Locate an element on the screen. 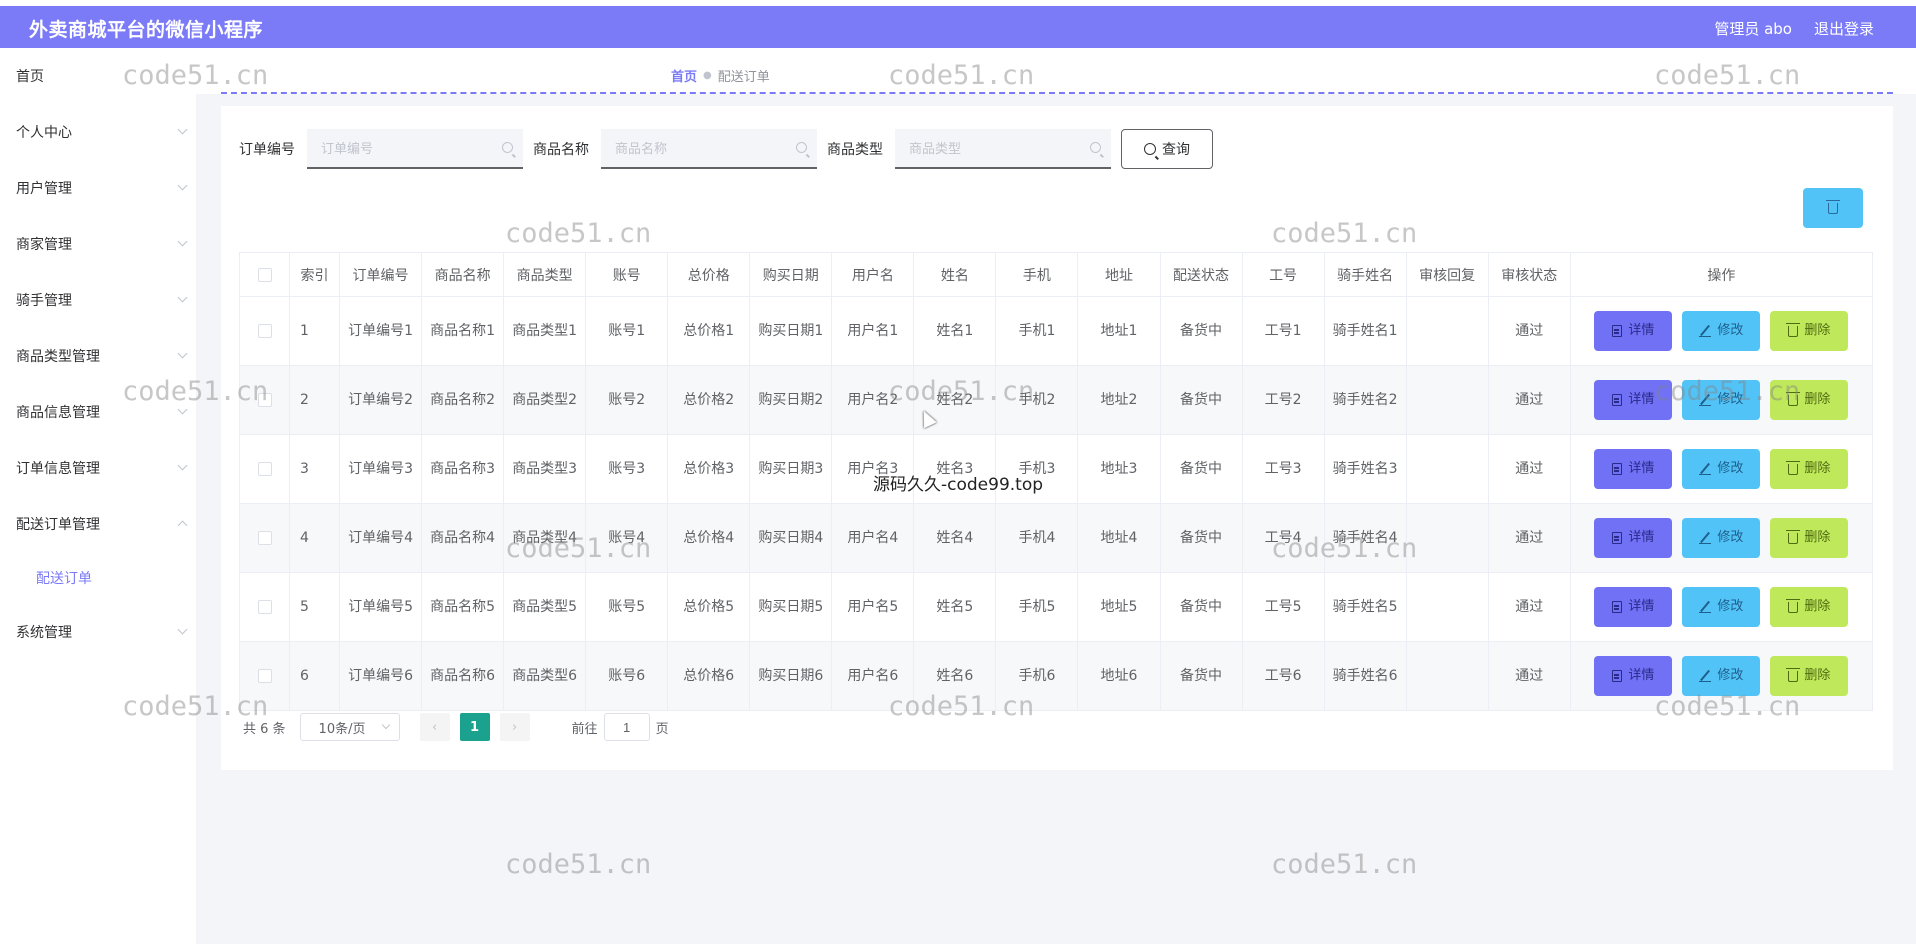 This screenshot has height=944, width=1916. current-user: 管理员 abo is located at coordinates (1753, 28).